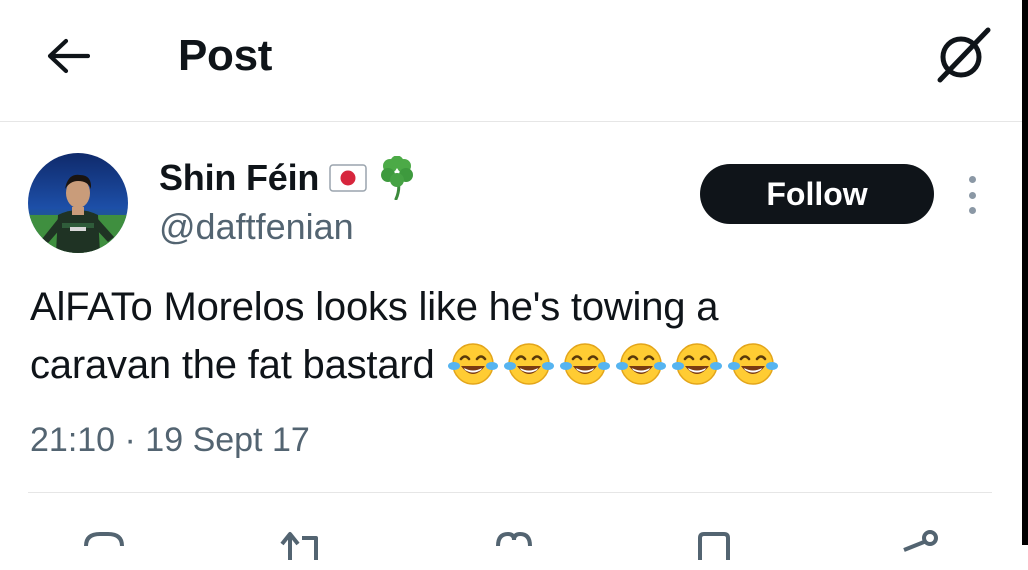 The image size is (1028, 570). What do you see at coordinates (374, 307) in the screenshot?
I see `tweet-text-line-1: AlFATo Morelos looks like he's towing a` at bounding box center [374, 307].